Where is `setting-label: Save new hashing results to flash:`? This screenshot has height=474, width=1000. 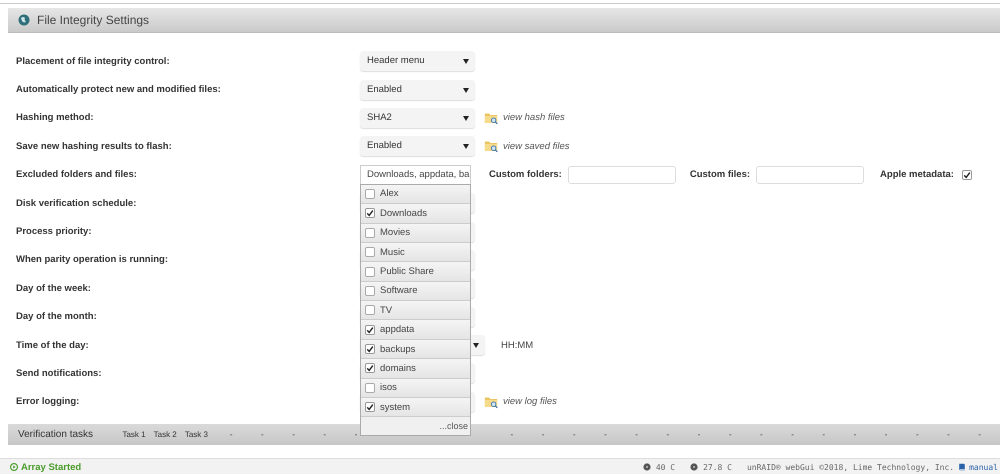
setting-label: Save new hashing results to flash: is located at coordinates (94, 146).